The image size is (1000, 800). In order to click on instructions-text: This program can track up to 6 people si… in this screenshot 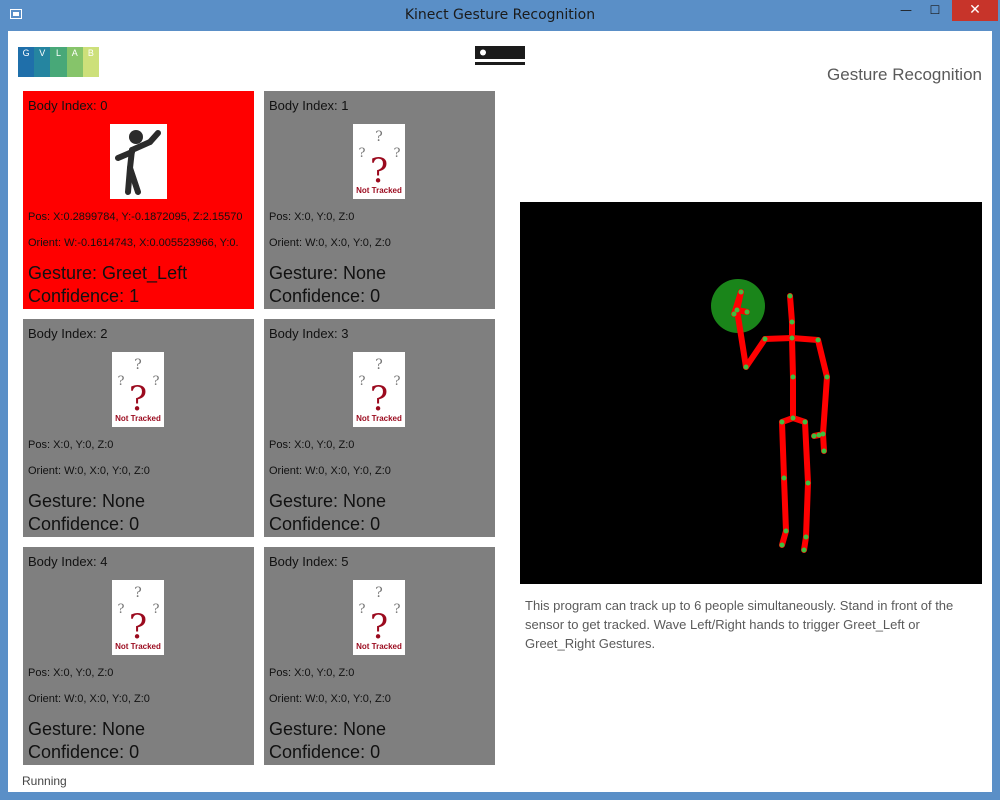, I will do `click(739, 624)`.